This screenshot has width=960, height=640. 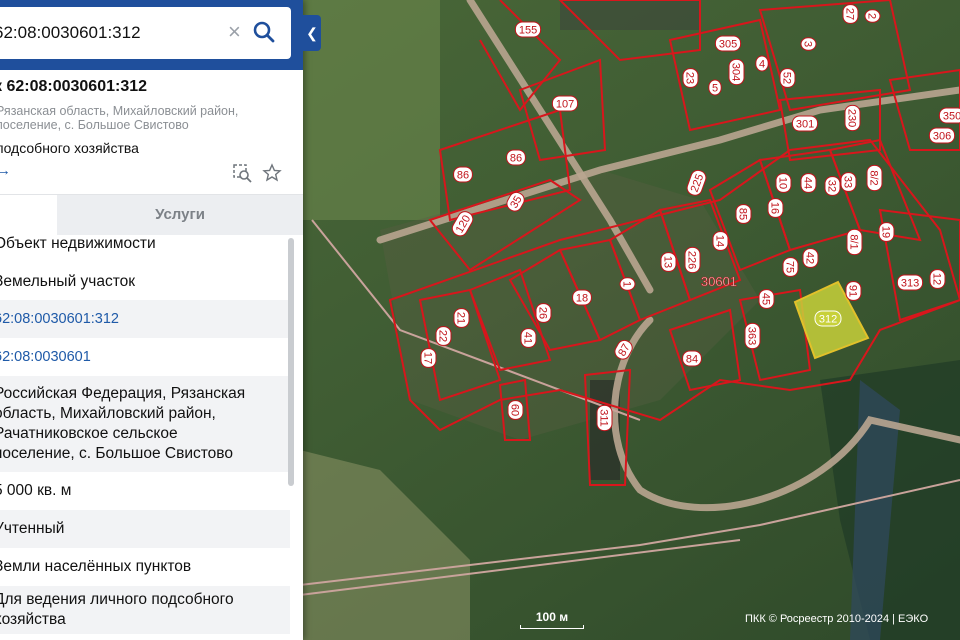 I want to click on parcel-label: 23, so click(x=690, y=78).